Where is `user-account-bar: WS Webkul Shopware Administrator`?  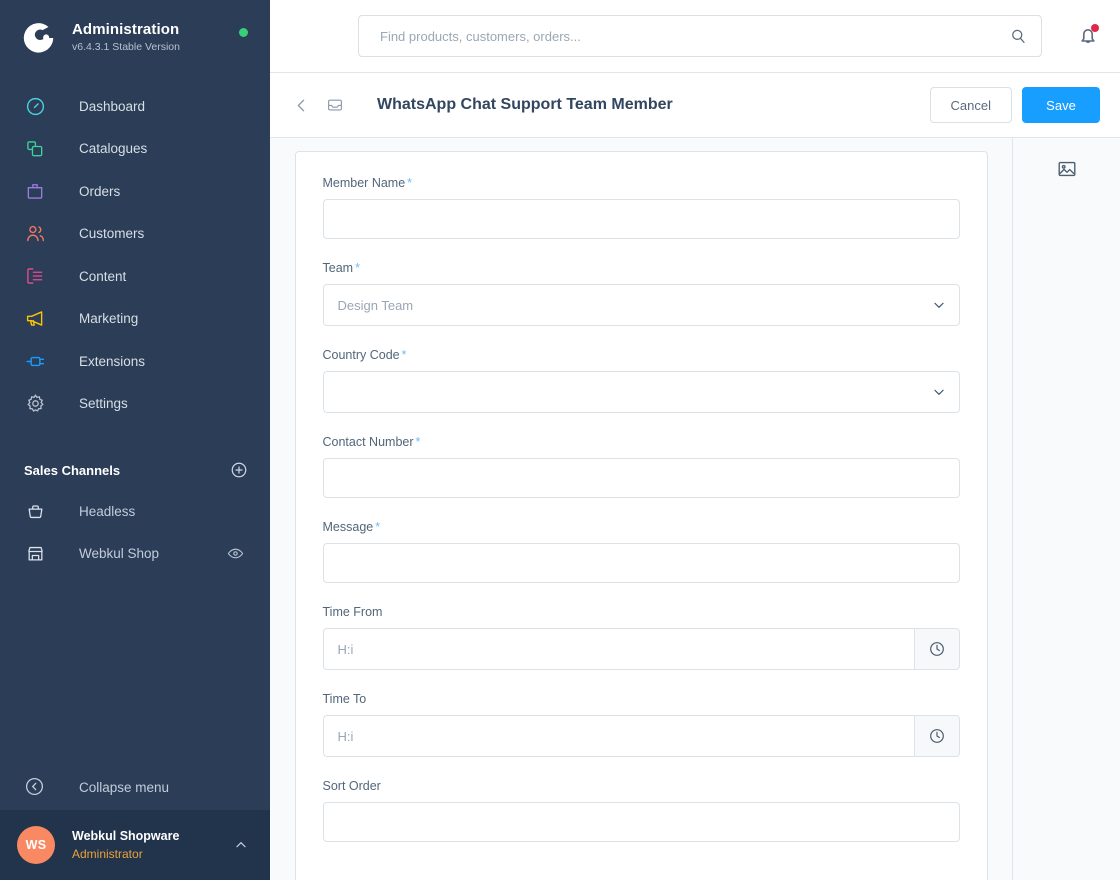
user-account-bar: WS Webkul Shopware Administrator is located at coordinates (135, 845).